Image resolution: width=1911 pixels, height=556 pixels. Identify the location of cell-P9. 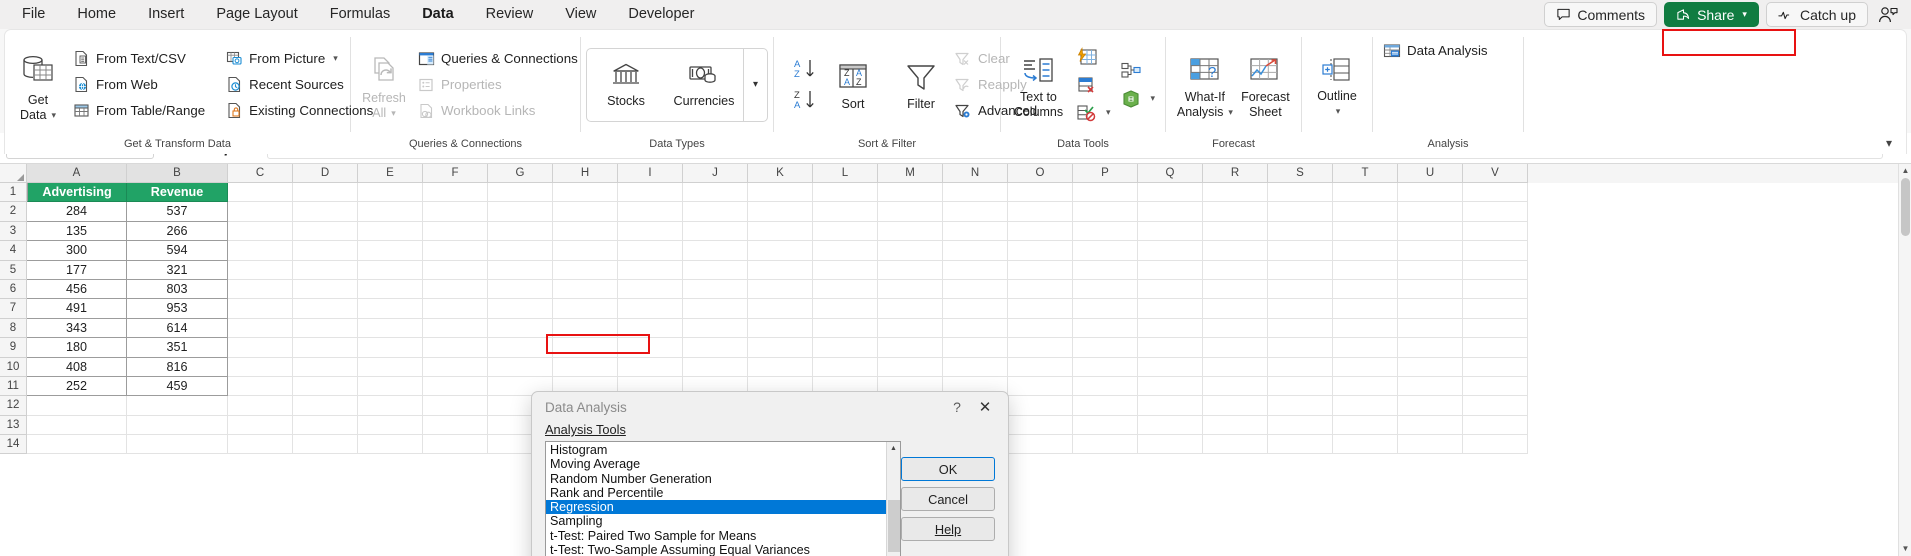
(1105, 348).